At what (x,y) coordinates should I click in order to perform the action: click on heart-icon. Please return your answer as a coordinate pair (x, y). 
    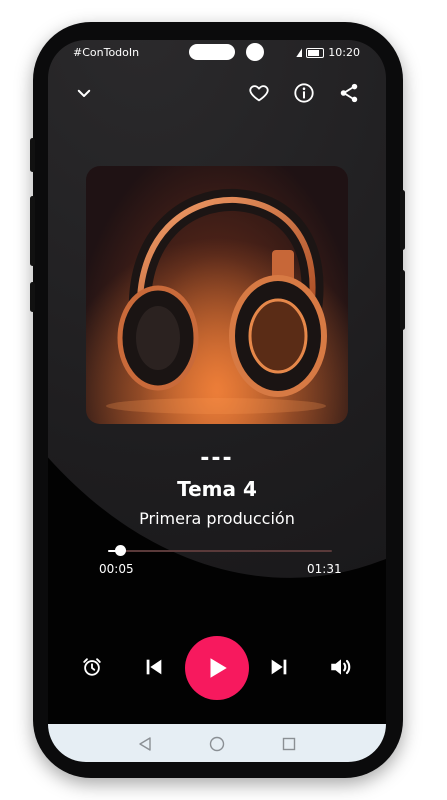
    Looking at the image, I should click on (259, 93).